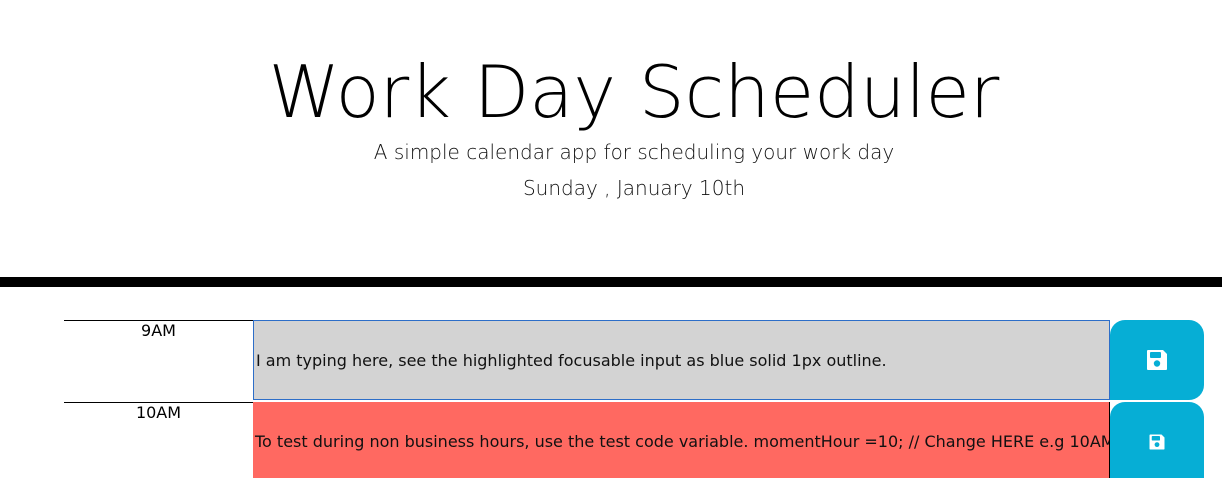  What do you see at coordinates (634, 188) in the screenshot?
I see `current-day: Sunday , January 10th` at bounding box center [634, 188].